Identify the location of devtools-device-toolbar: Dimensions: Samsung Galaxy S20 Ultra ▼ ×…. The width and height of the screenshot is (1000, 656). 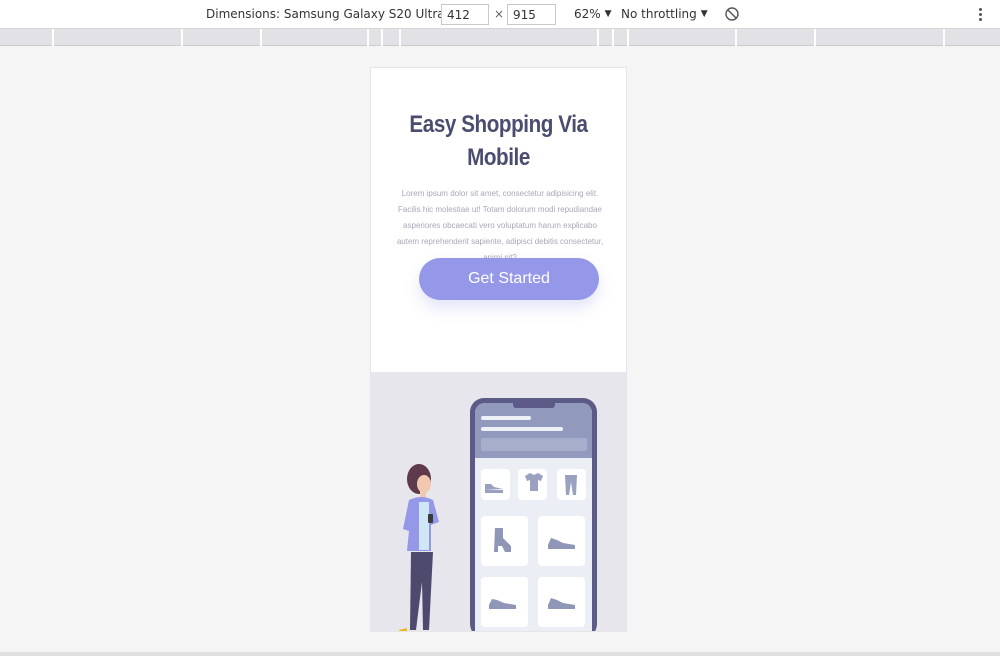
(500, 14).